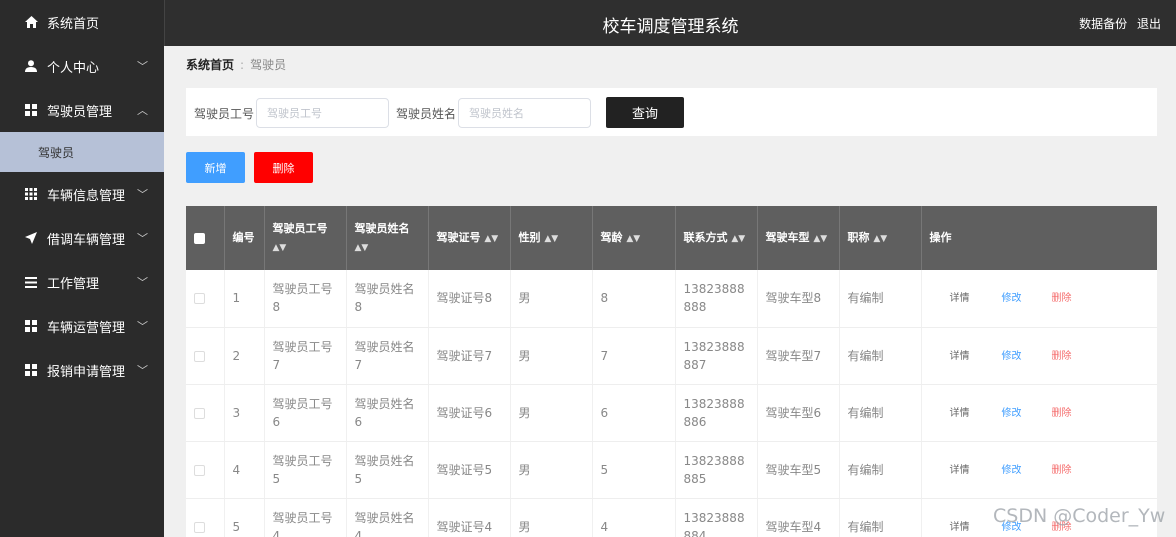 The height and width of the screenshot is (537, 1176). I want to click on cell-license: 驾驶证号8, so click(469, 299).